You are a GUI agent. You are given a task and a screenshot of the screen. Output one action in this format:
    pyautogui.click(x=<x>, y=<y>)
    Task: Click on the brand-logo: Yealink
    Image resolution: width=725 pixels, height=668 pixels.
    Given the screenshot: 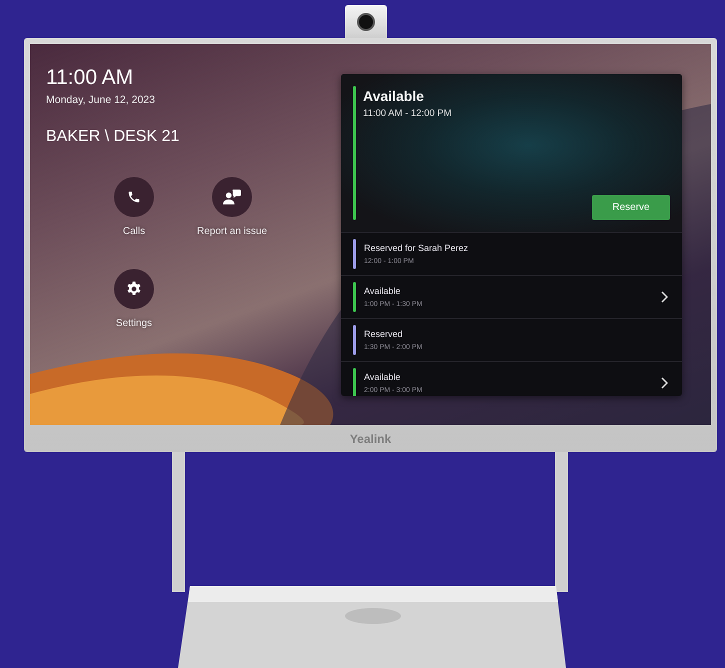 What is the action you would take?
    pyautogui.click(x=371, y=439)
    